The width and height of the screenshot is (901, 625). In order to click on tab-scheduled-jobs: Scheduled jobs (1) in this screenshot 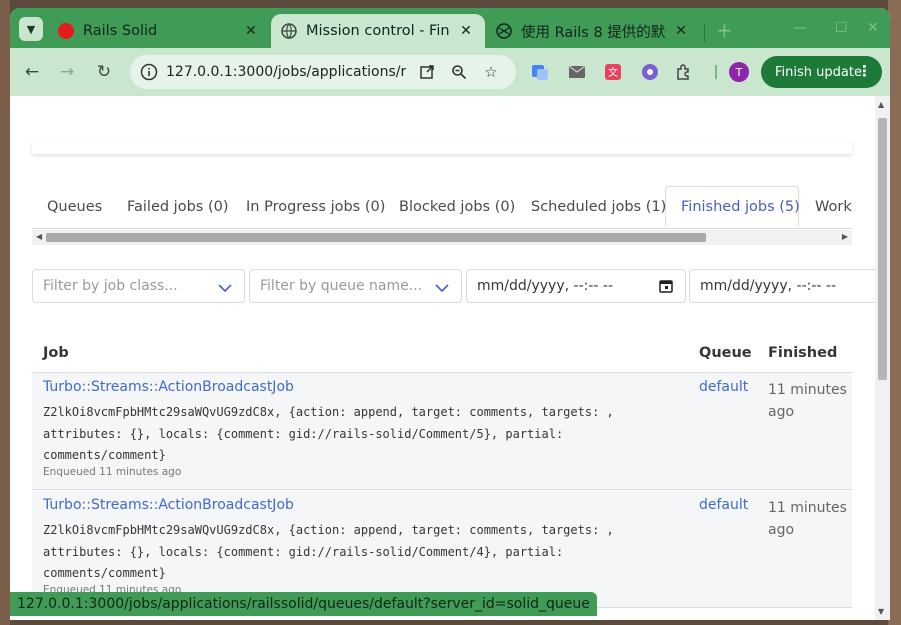, I will do `click(598, 206)`.